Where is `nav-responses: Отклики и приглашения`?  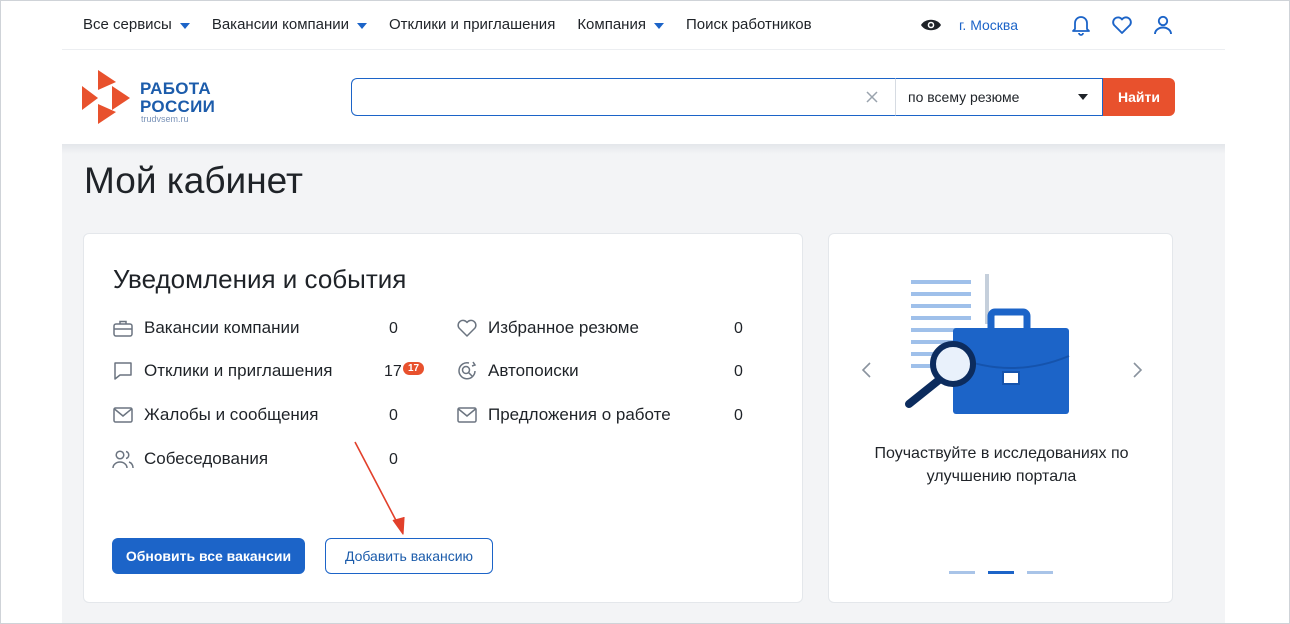
nav-responses: Отклики и приглашения is located at coordinates (472, 24).